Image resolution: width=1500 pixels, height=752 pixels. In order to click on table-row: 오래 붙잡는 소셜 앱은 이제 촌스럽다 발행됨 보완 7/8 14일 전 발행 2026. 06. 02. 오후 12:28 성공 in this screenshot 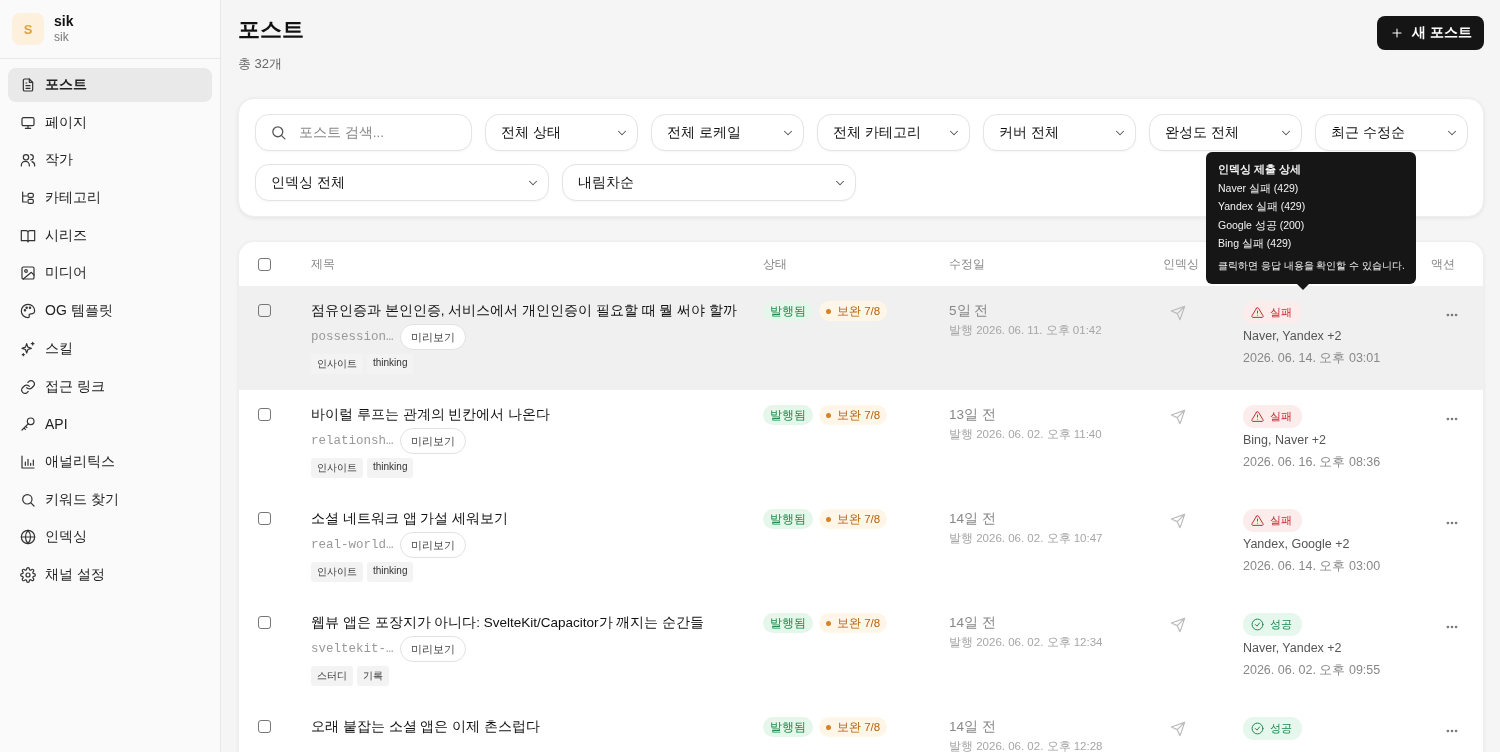, I will do `click(861, 727)`.